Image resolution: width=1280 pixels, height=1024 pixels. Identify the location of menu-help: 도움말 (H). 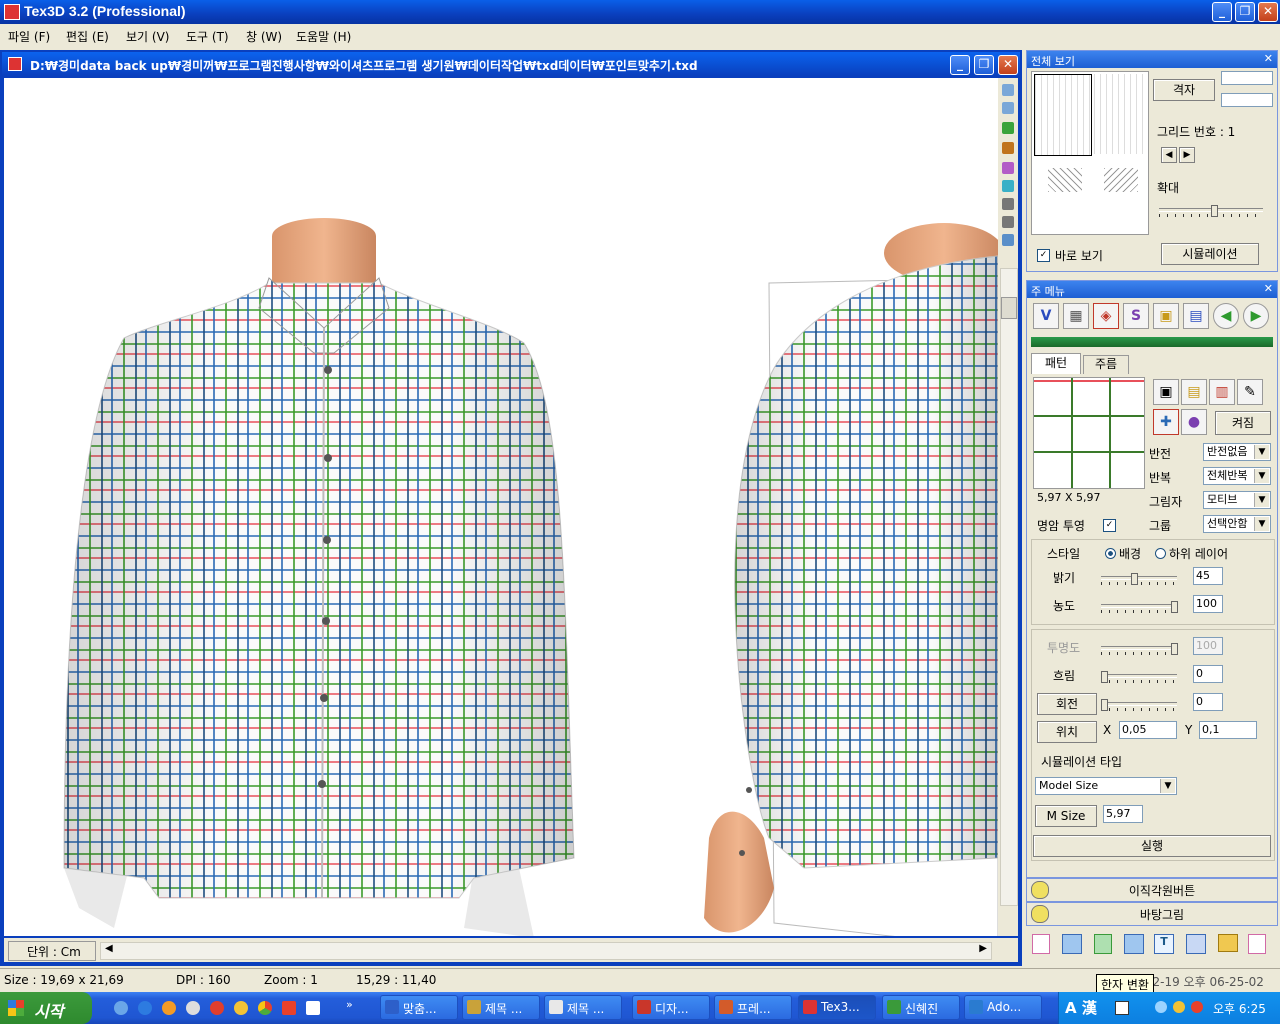
(323, 36).